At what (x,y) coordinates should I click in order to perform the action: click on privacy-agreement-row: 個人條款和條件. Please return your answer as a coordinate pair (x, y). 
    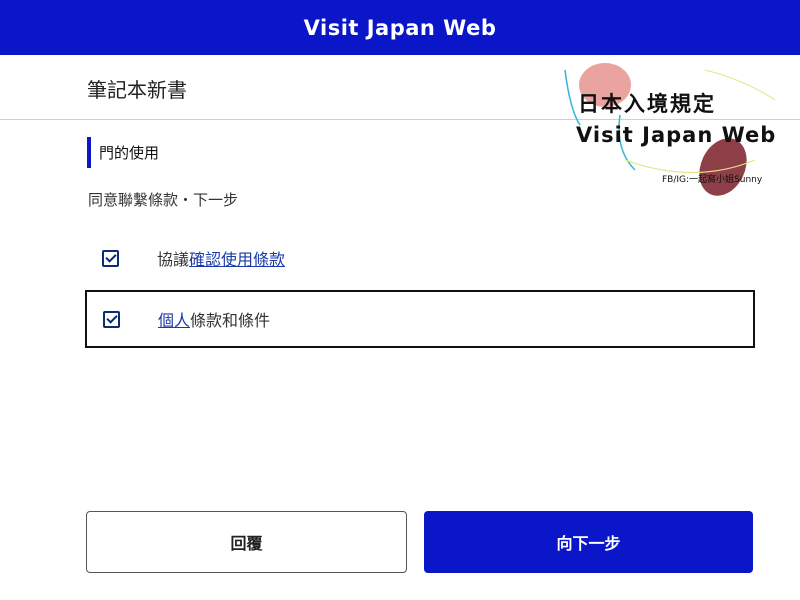
    Looking at the image, I should click on (420, 319).